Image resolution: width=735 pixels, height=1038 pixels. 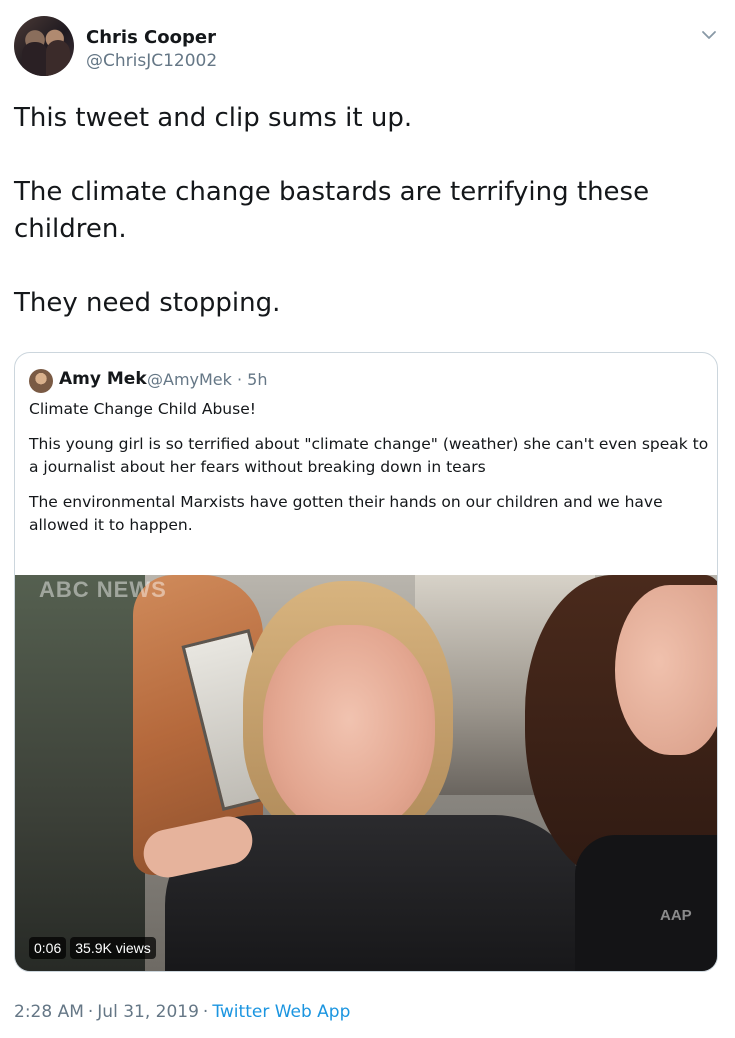 I want to click on tweet-time: 2:28 AM, so click(x=49, y=1012).